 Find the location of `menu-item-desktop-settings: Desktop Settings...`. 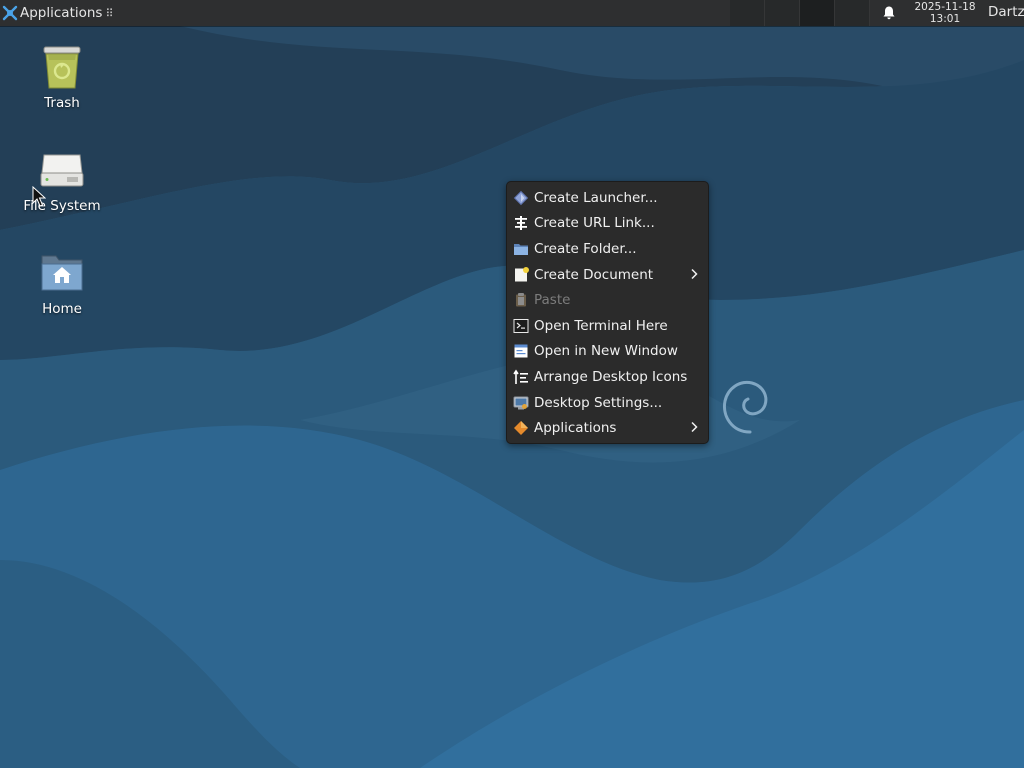

menu-item-desktop-settings: Desktop Settings... is located at coordinates (607, 403).